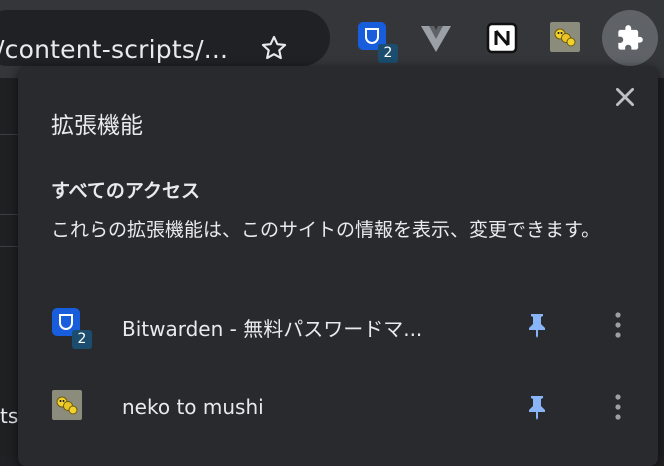  What do you see at coordinates (326, 230) in the screenshot?
I see `section-description: これらの拡張機能は、このサイトの情報を表示、変更できます。` at bounding box center [326, 230].